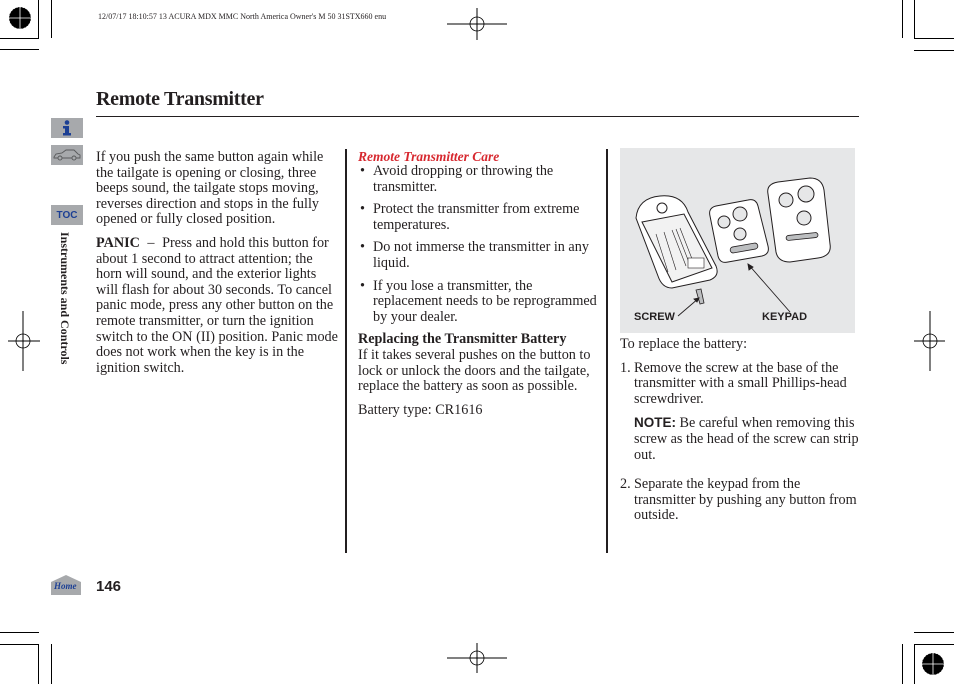  I want to click on crosshair-left, so click(24, 341).